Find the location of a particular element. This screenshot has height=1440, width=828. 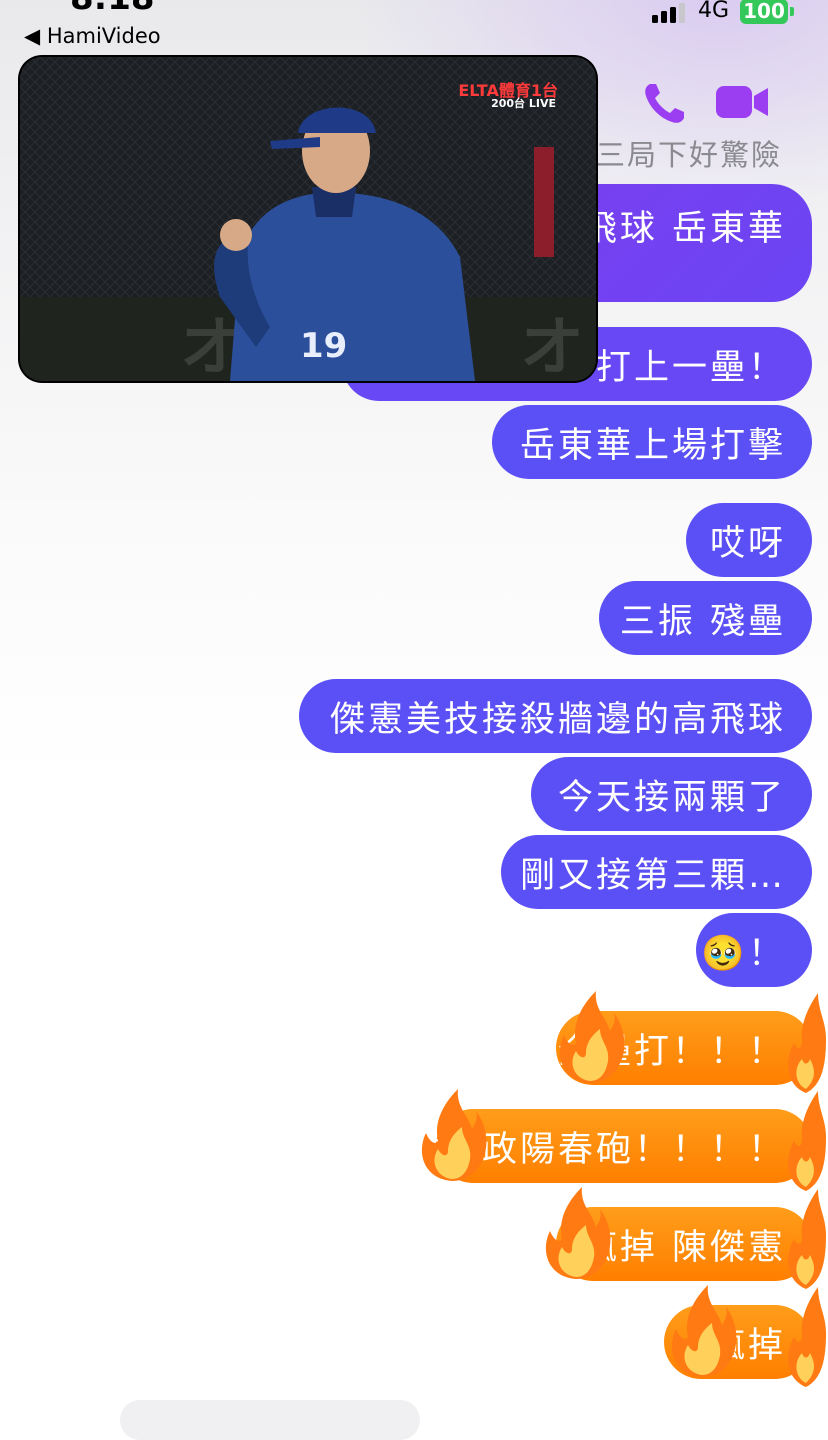

video-camera-icon is located at coordinates (742, 102).